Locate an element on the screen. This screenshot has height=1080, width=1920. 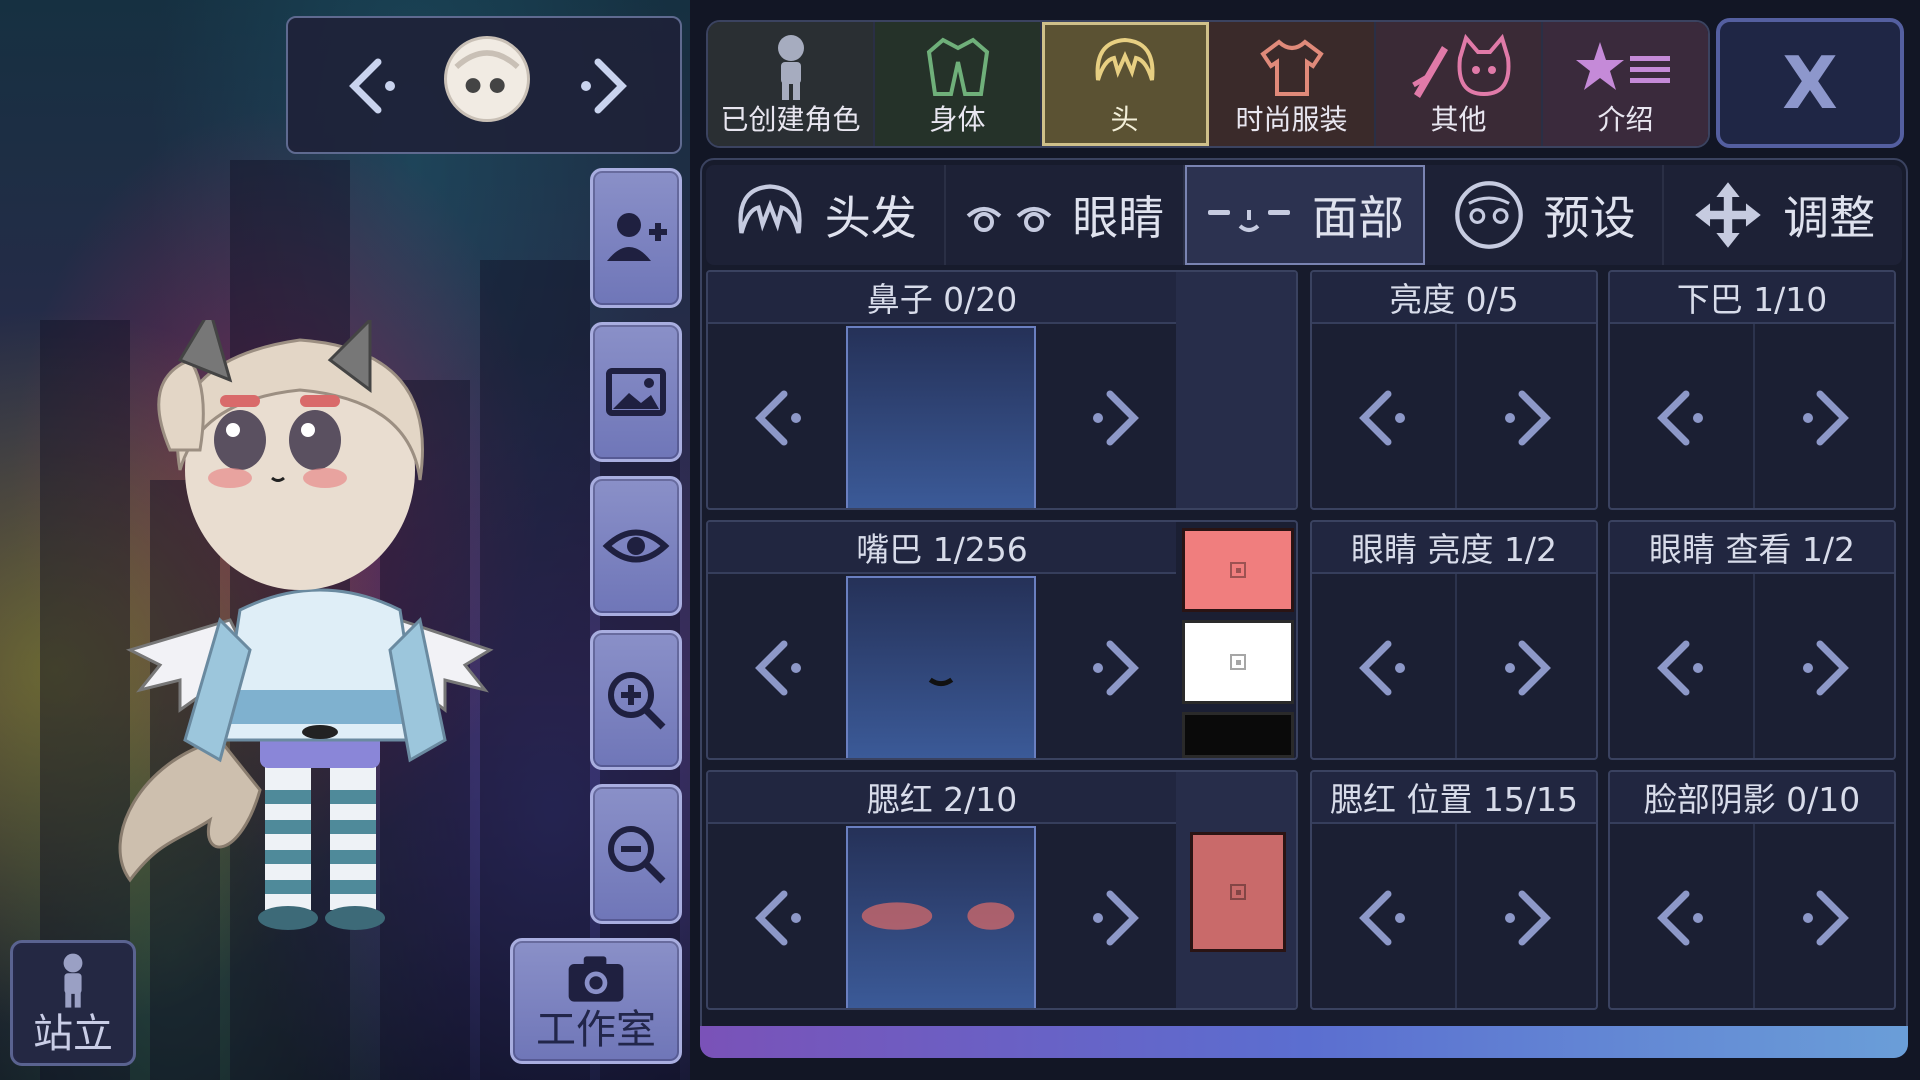
pose-label: 站立 is located at coordinates (73, 1034).